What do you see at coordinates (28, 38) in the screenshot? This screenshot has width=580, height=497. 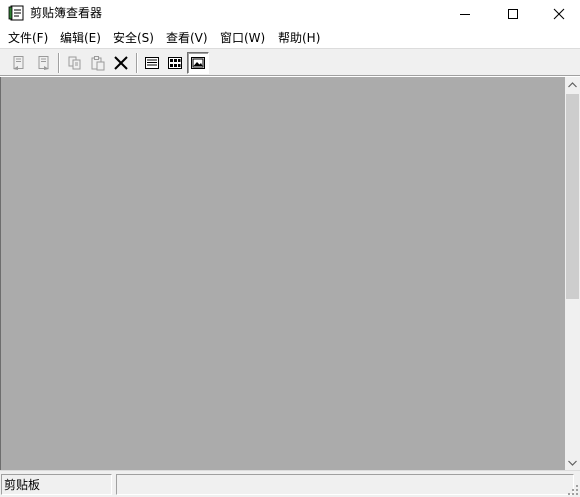 I see `menu-file: 文件(F)` at bounding box center [28, 38].